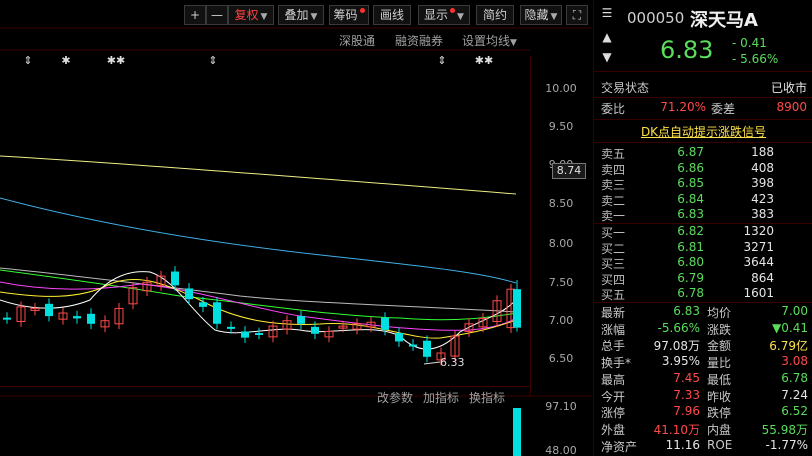  What do you see at coordinates (786, 444) in the screenshot?
I see `stat-value: -1.77%` at bounding box center [786, 444].